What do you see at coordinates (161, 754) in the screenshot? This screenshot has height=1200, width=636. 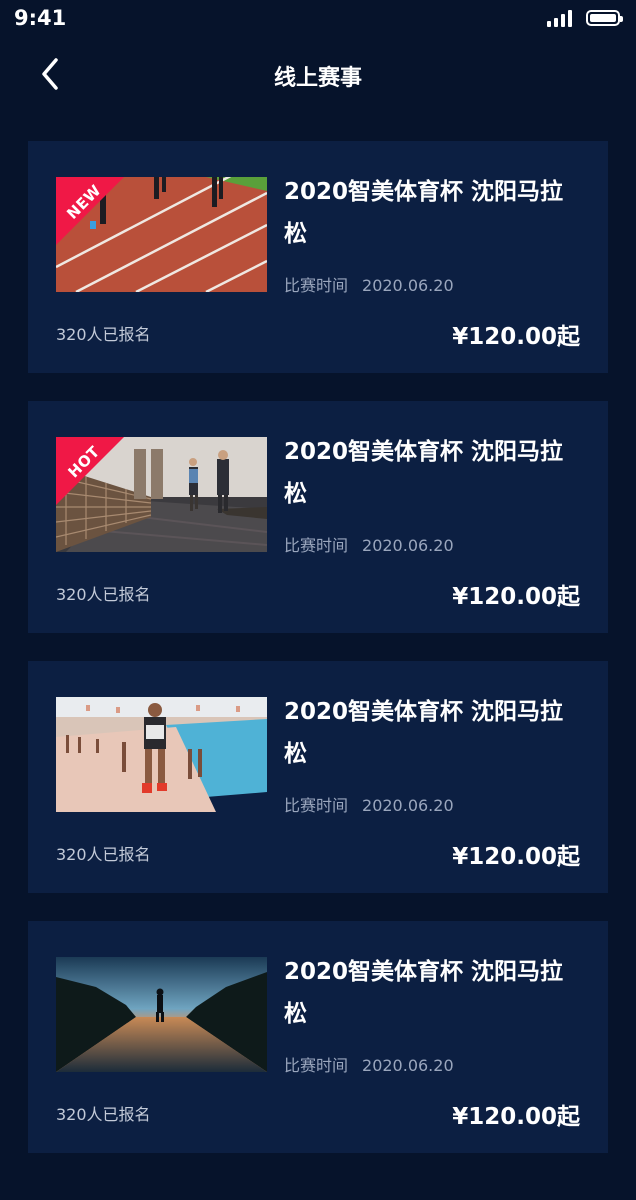 I see `event-image-beach` at bounding box center [161, 754].